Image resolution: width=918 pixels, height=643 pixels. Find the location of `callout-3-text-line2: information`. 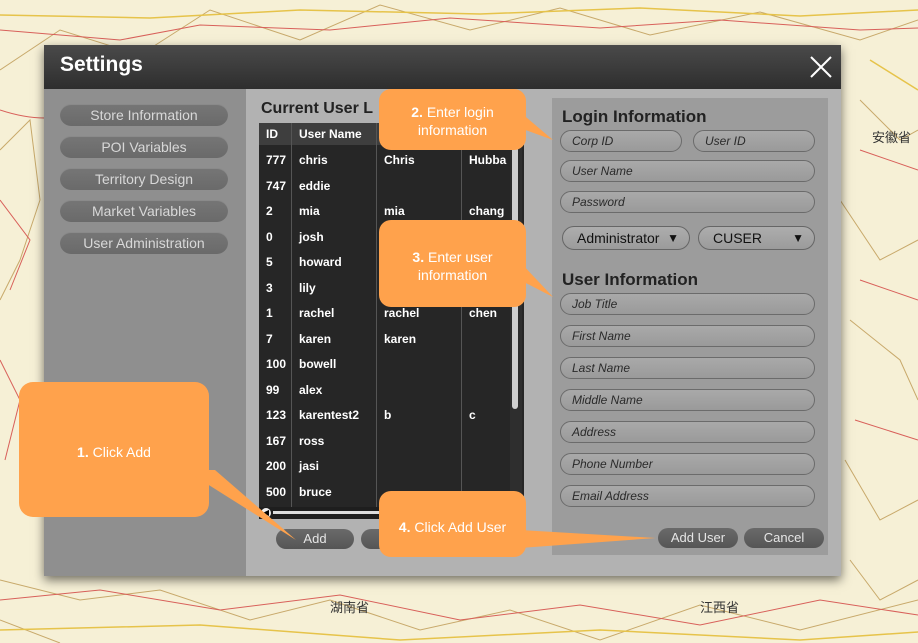

callout-3-text-line2: information is located at coordinates (452, 275).